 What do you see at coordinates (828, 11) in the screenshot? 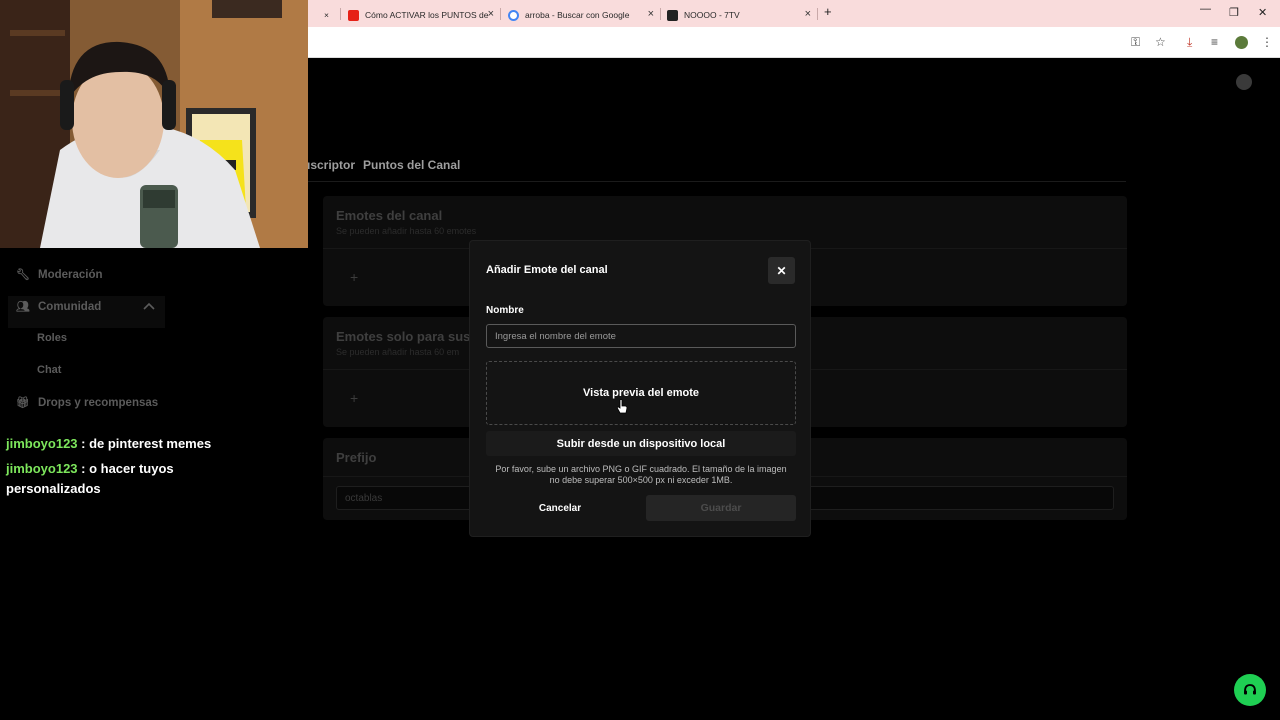
I see `new-tab-button: +` at bounding box center [828, 11].